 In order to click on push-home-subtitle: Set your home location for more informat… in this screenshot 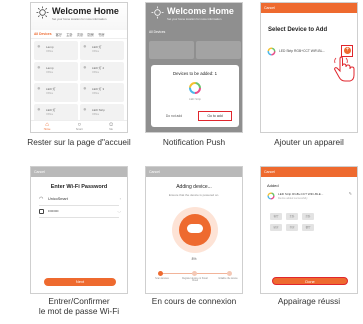, I will do `click(194, 19)`.